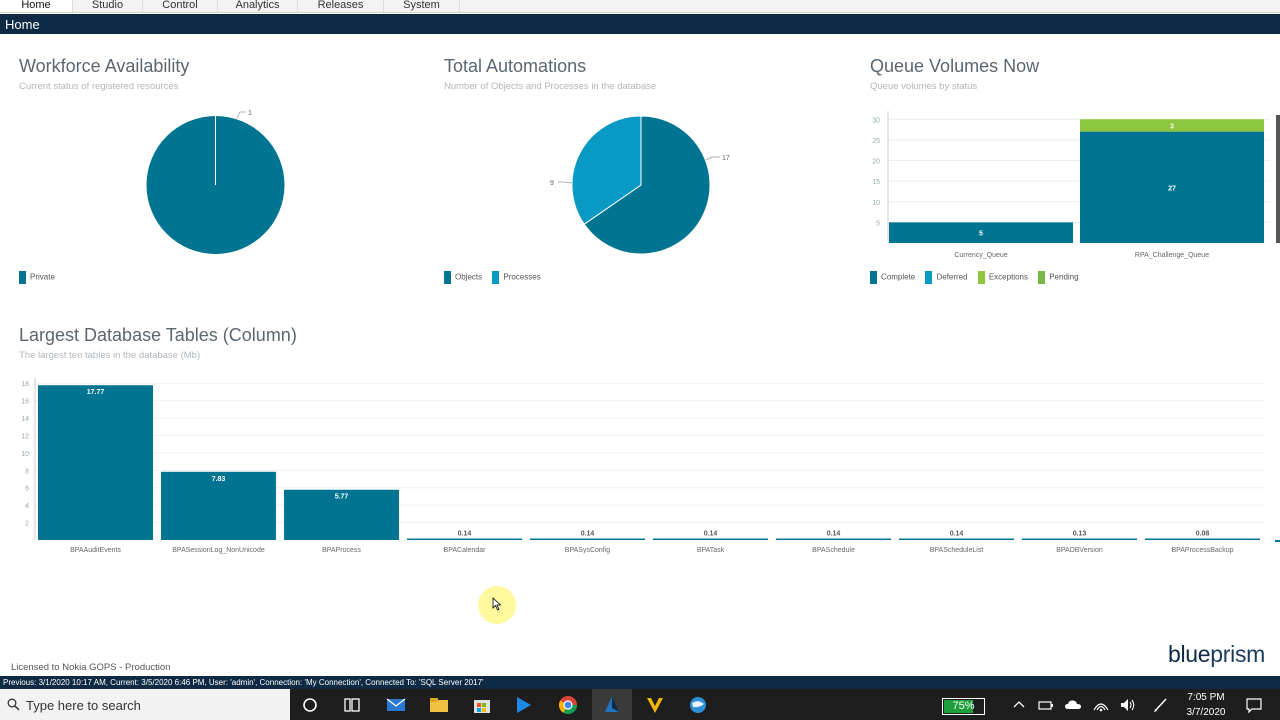  What do you see at coordinates (27, 471) in the screenshot?
I see `tables-y-tick-label: 8` at bounding box center [27, 471].